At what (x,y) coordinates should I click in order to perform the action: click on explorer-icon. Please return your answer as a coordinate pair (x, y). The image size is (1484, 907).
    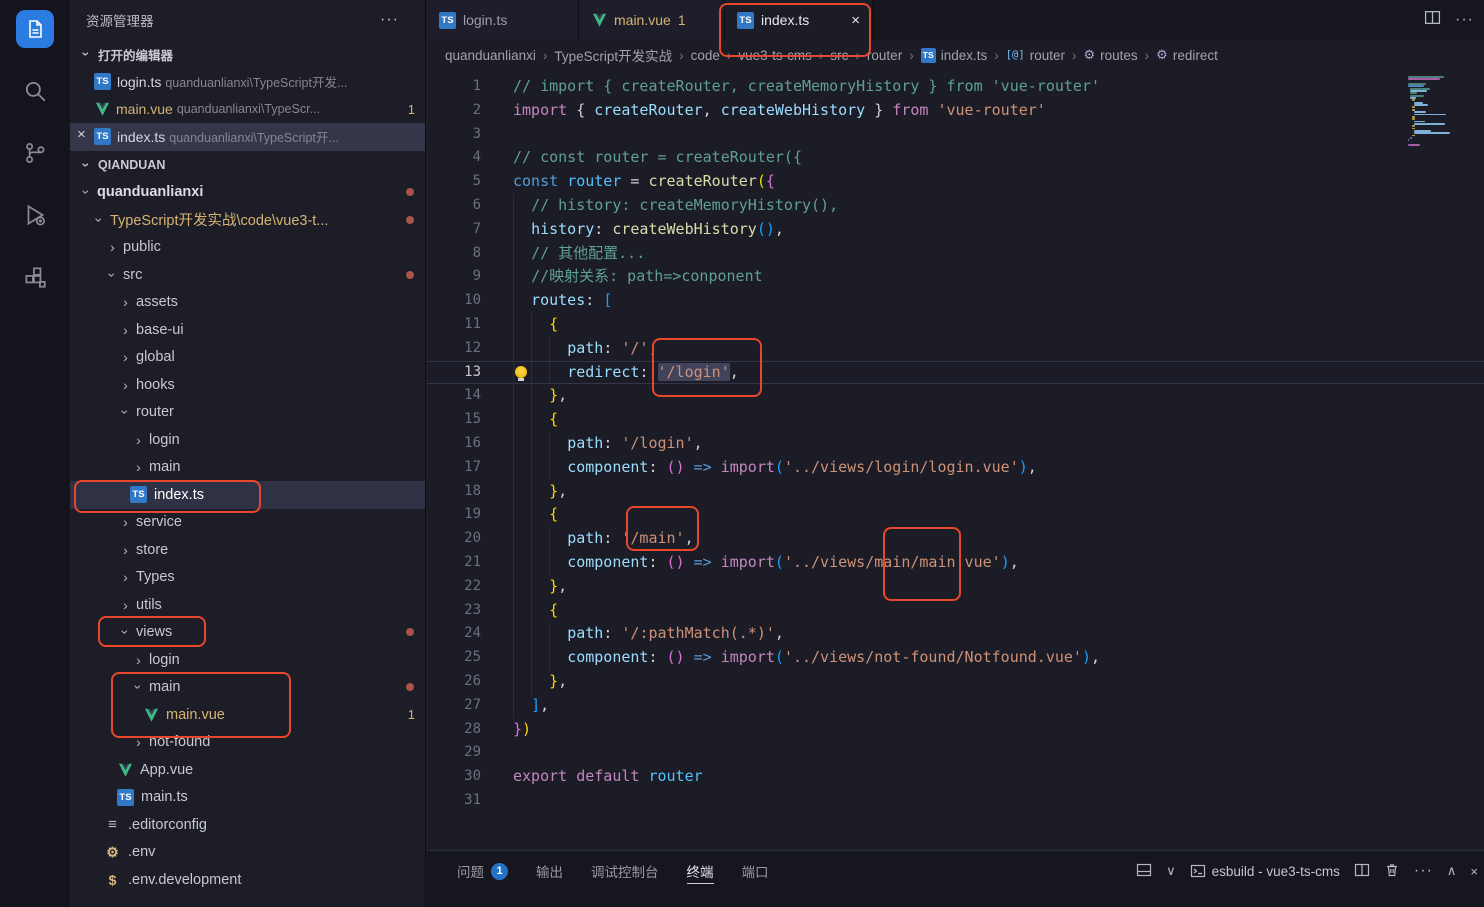
    Looking at the image, I should click on (35, 29).